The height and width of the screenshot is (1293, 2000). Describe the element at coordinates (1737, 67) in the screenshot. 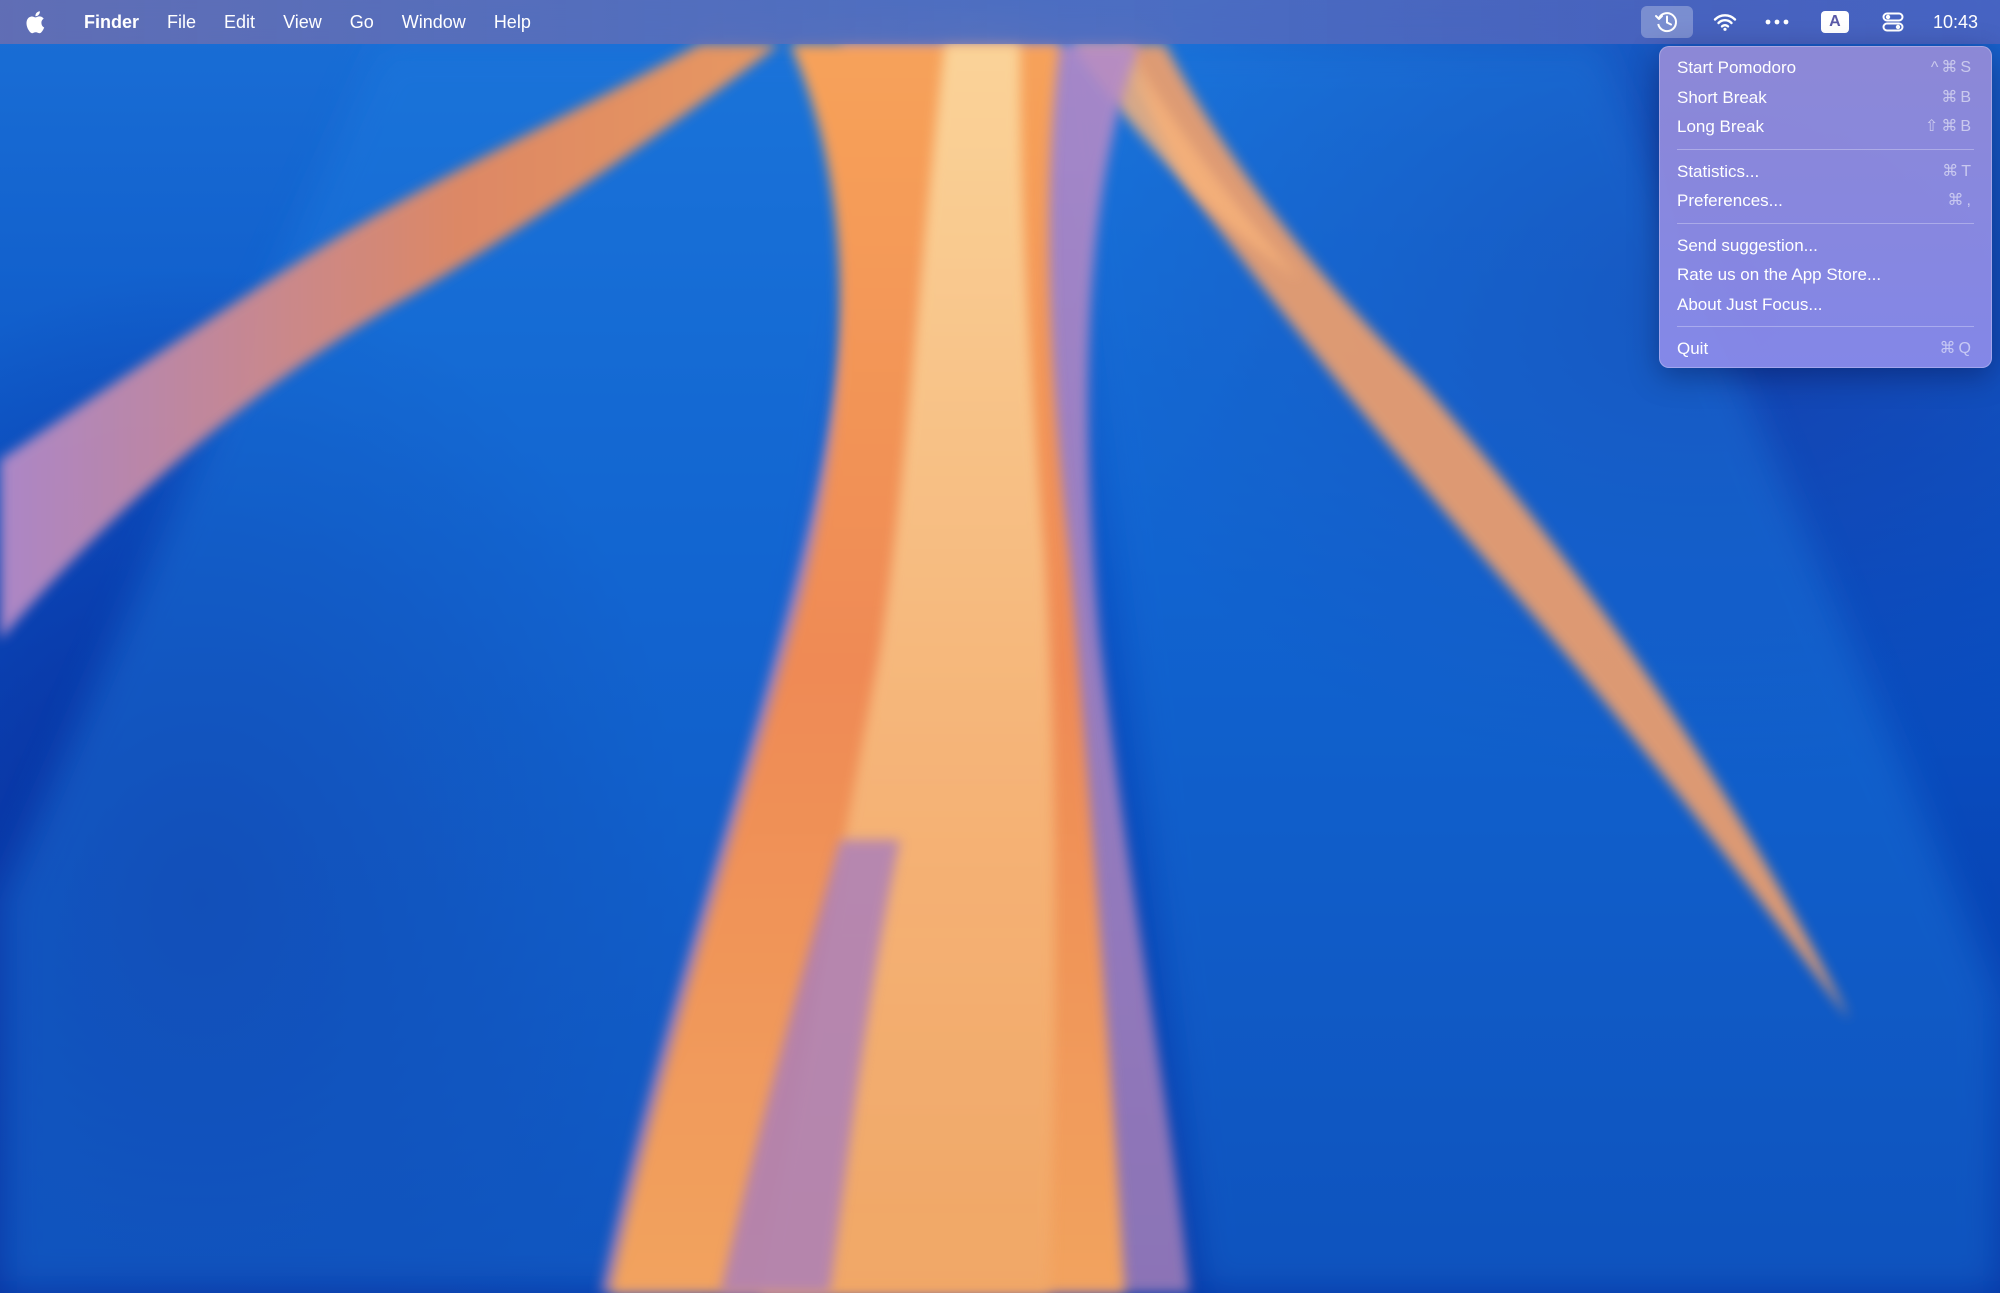

I see `menu-item-label: Start Pomodoro` at that location.